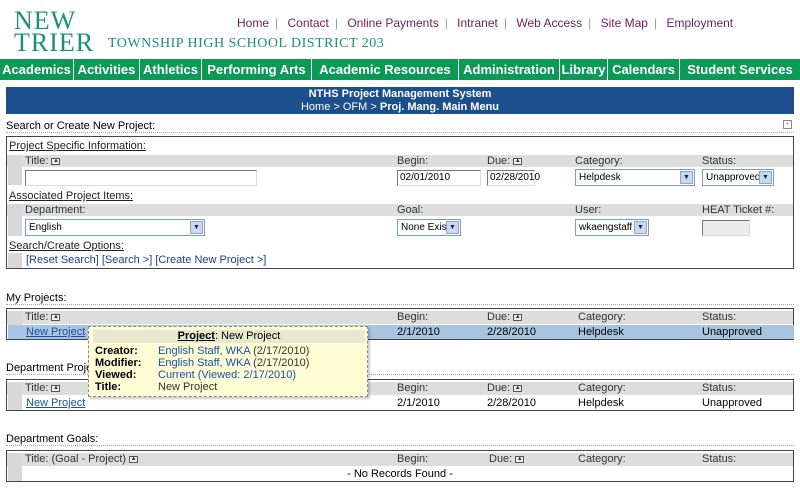 The width and height of the screenshot is (800, 488). I want to click on breadcrumb-current: Proj. Mang. Main Menu, so click(439, 107).